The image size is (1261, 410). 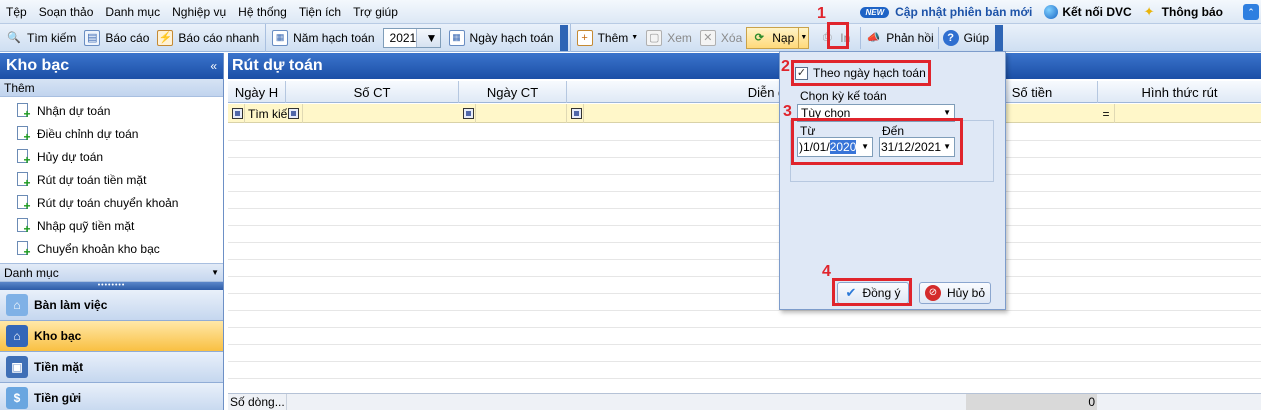 What do you see at coordinates (1192, 12) in the screenshot?
I see `notifications-link: Thông báo` at bounding box center [1192, 12].